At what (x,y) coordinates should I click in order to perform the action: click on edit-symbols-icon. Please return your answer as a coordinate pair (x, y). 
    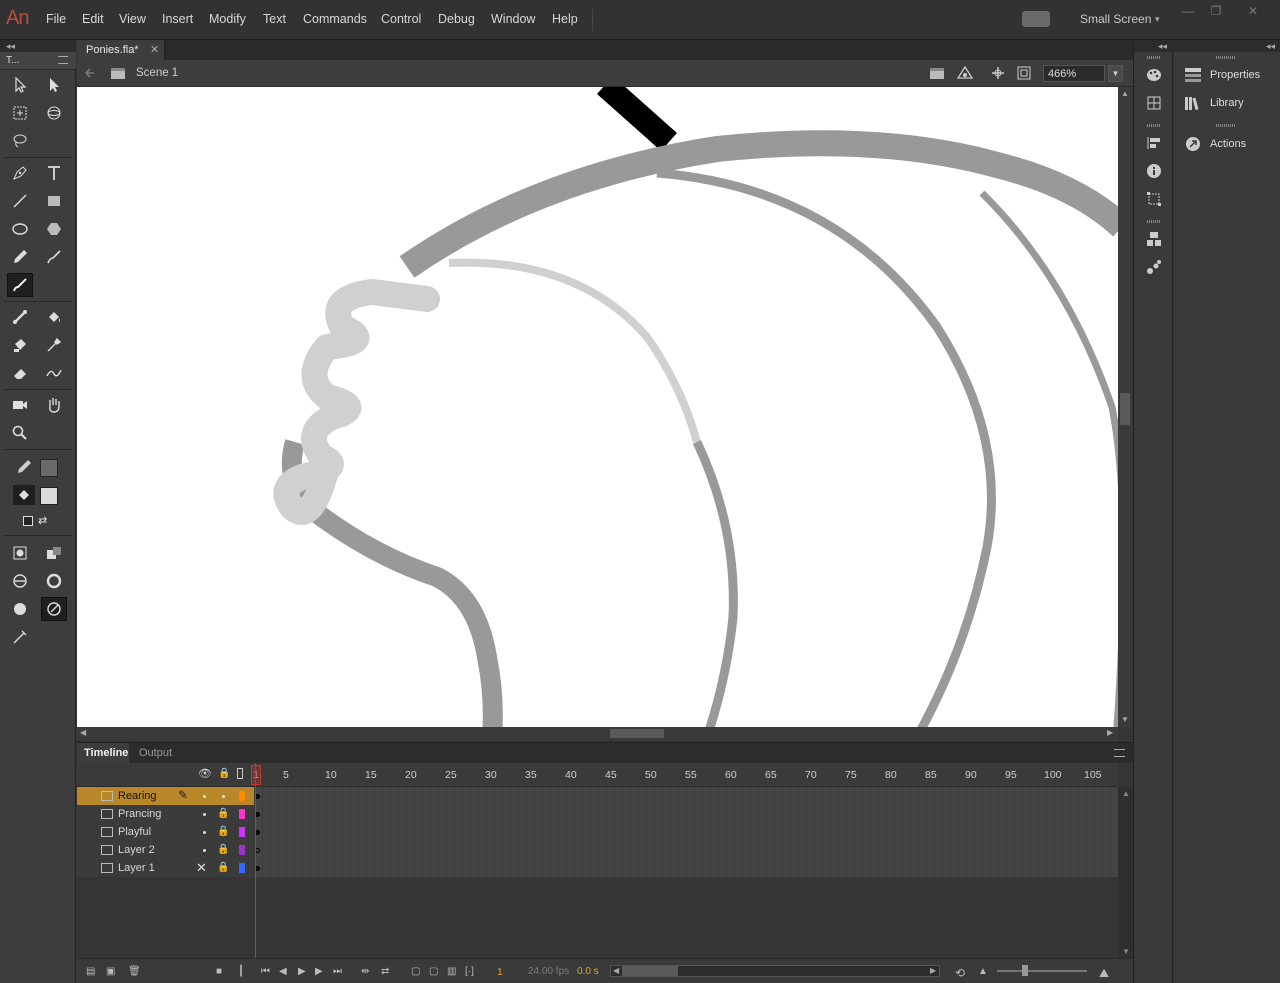
    Looking at the image, I should click on (965, 74).